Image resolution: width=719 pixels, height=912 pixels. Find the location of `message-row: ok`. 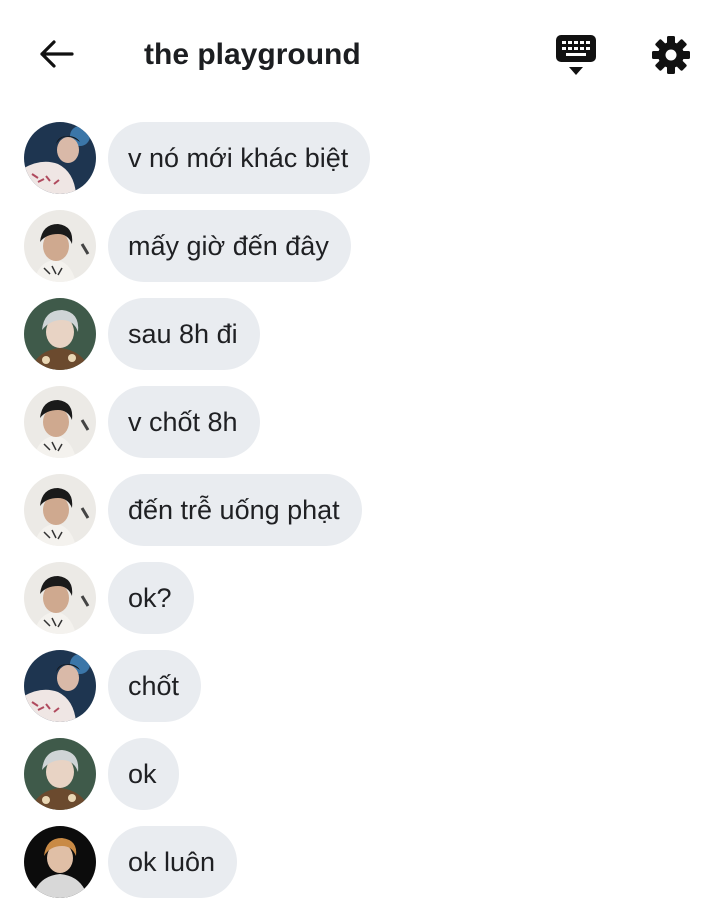

message-row: ok is located at coordinates (359, 773).